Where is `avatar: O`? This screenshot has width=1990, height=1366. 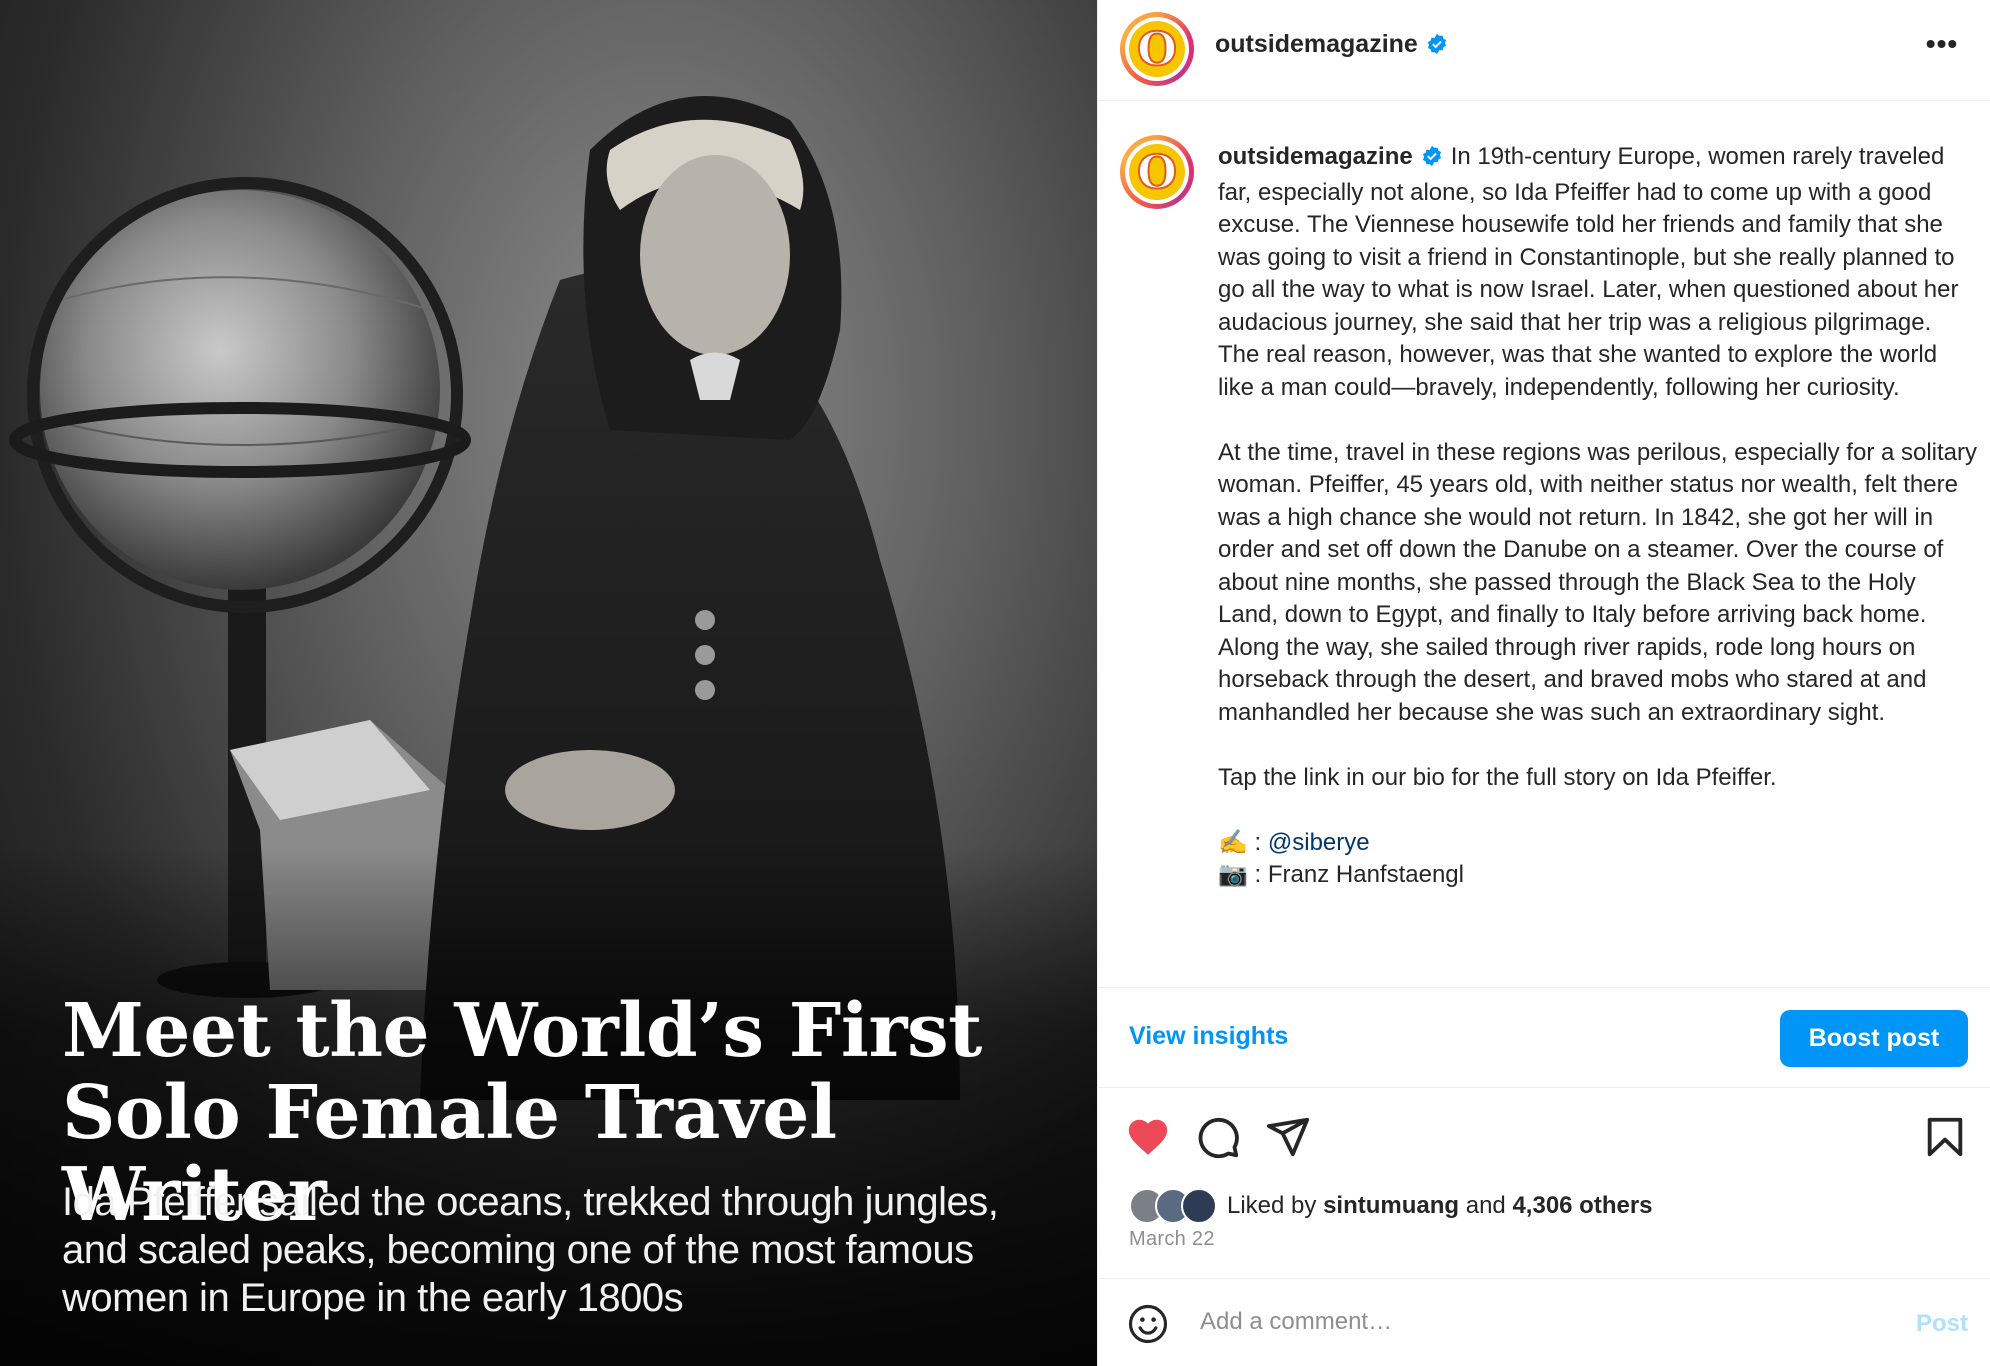 avatar: O is located at coordinates (1157, 49).